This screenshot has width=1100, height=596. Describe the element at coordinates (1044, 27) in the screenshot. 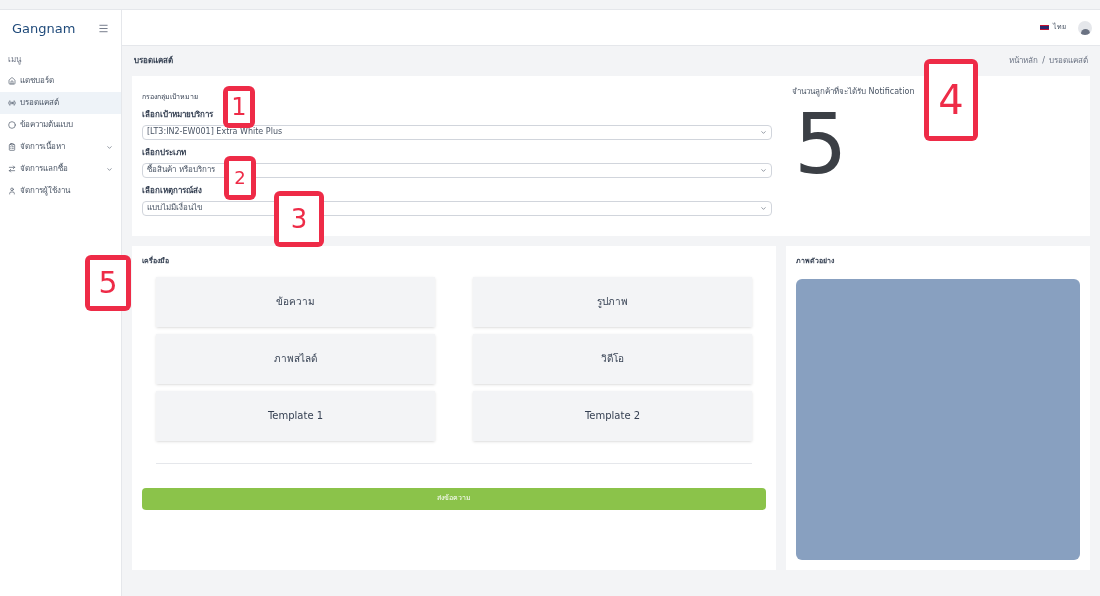

I see `flag-icon` at that location.